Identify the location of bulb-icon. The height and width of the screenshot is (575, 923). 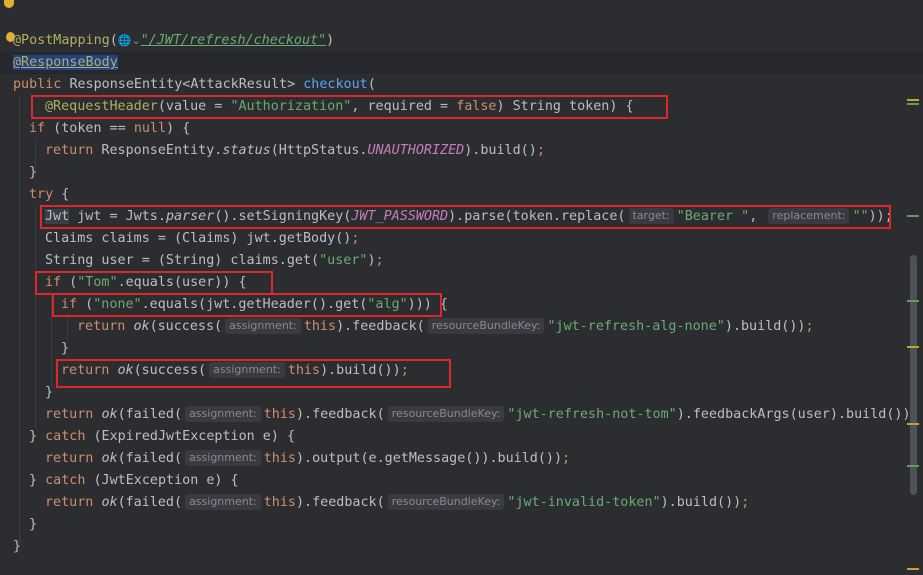
(9, 4).